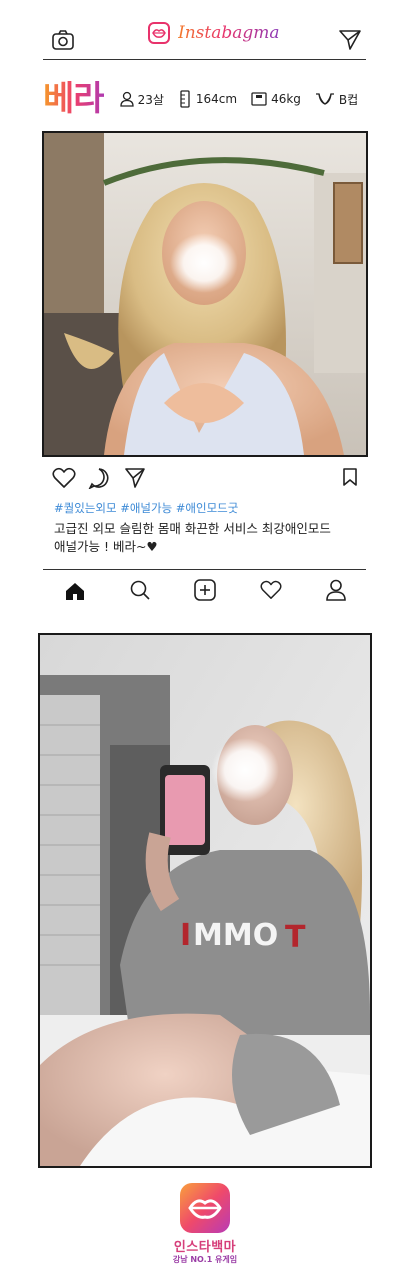  Describe the element at coordinates (336, 99) in the screenshot. I see `cup-stat: B컵` at that location.